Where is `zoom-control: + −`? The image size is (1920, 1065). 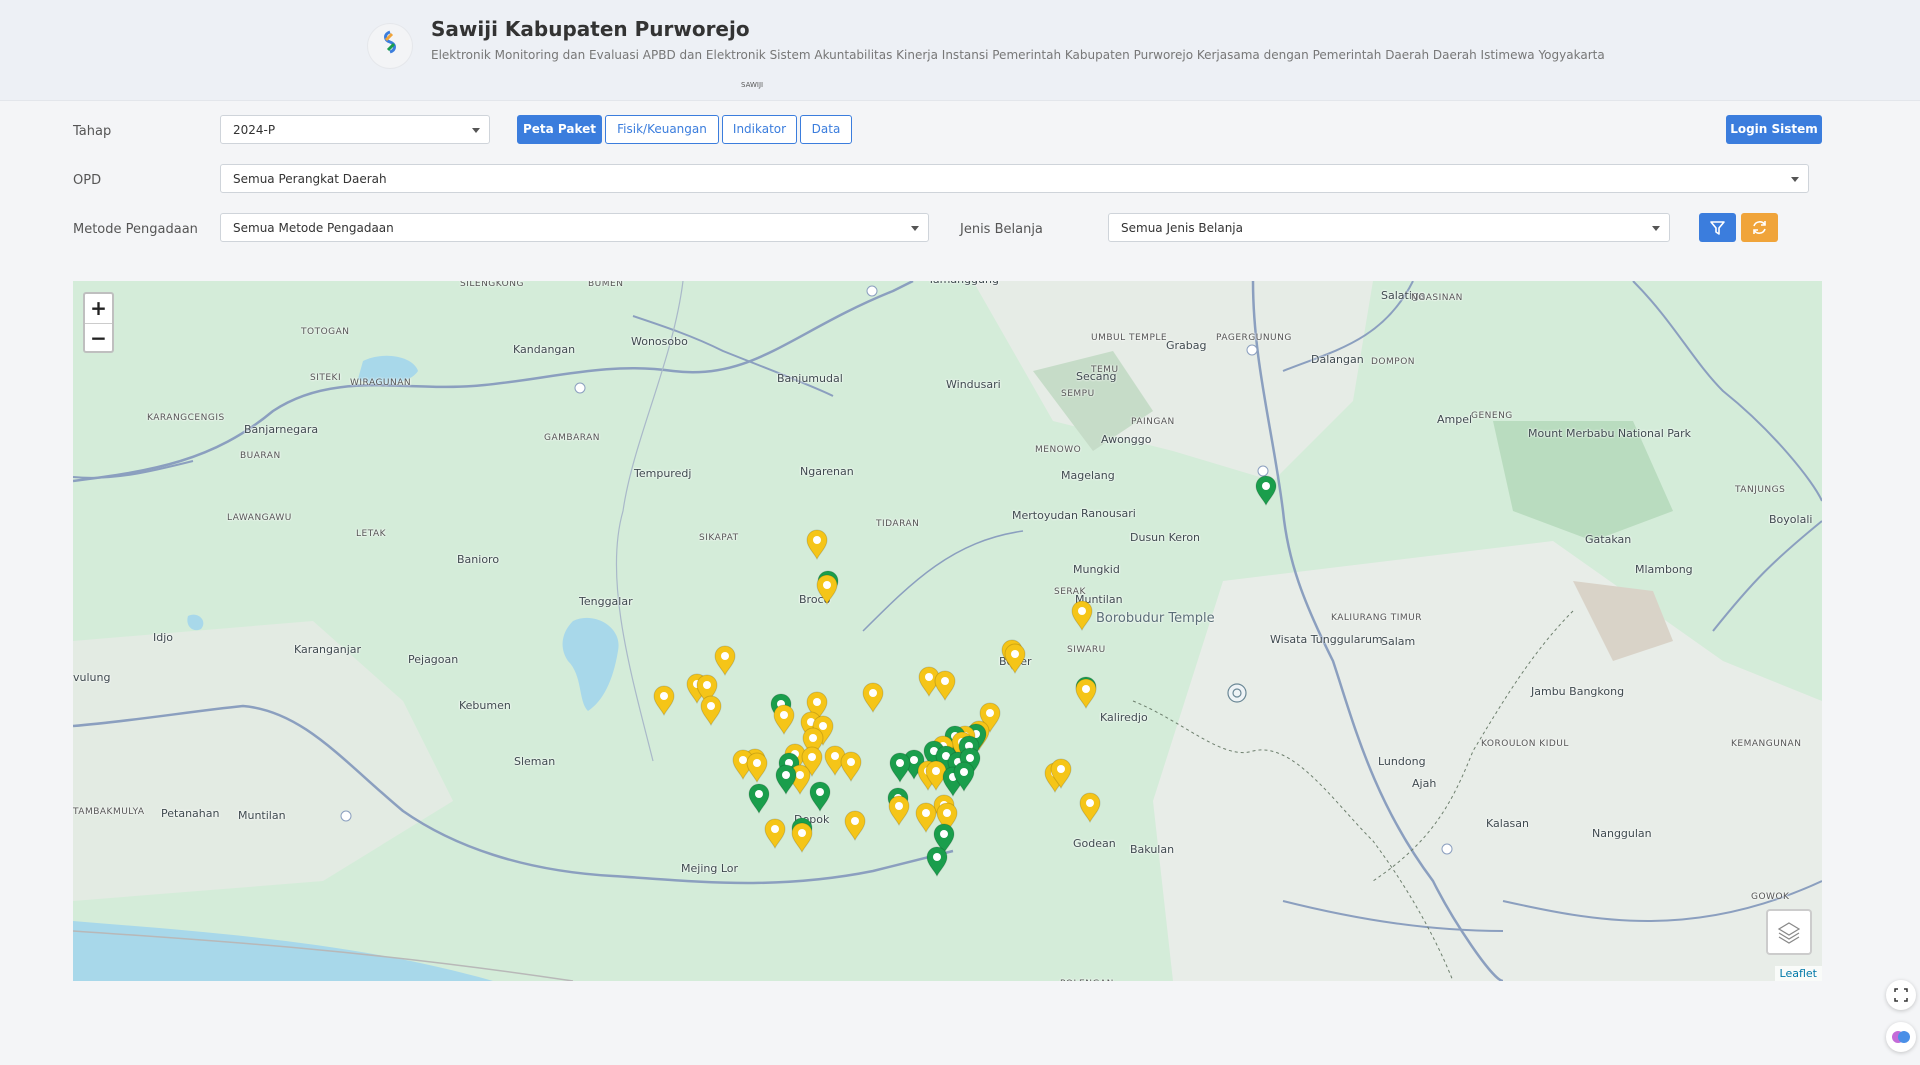 zoom-control: + − is located at coordinates (98, 322).